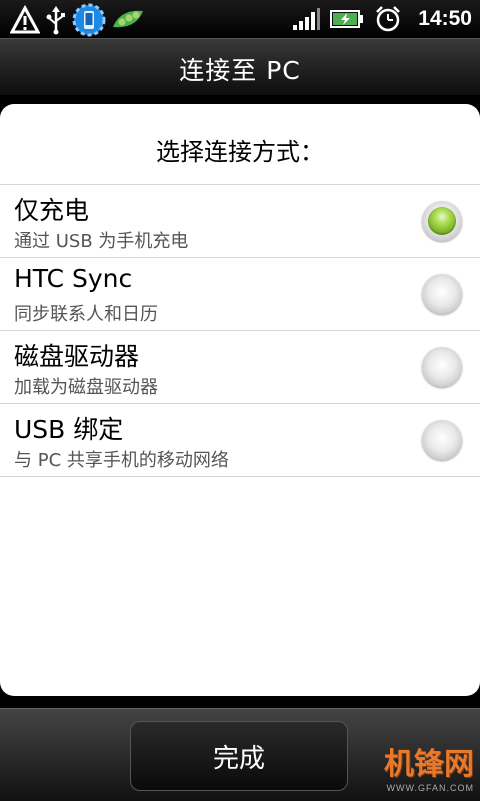 Image resolution: width=480 pixels, height=801 pixels. What do you see at coordinates (73, 278) in the screenshot?
I see `option-title: HTC Sync` at bounding box center [73, 278].